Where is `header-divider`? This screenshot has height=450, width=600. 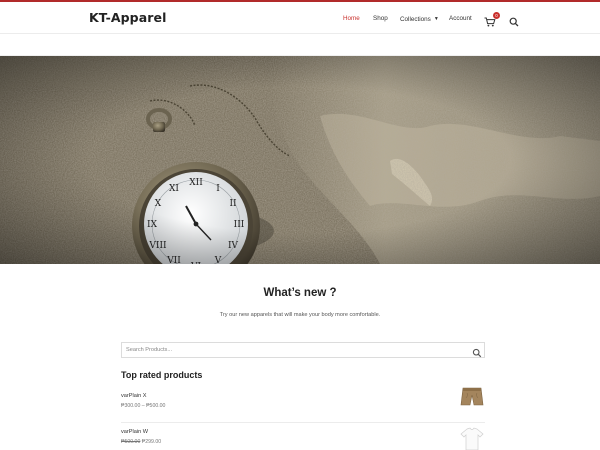 header-divider is located at coordinates (300, 33).